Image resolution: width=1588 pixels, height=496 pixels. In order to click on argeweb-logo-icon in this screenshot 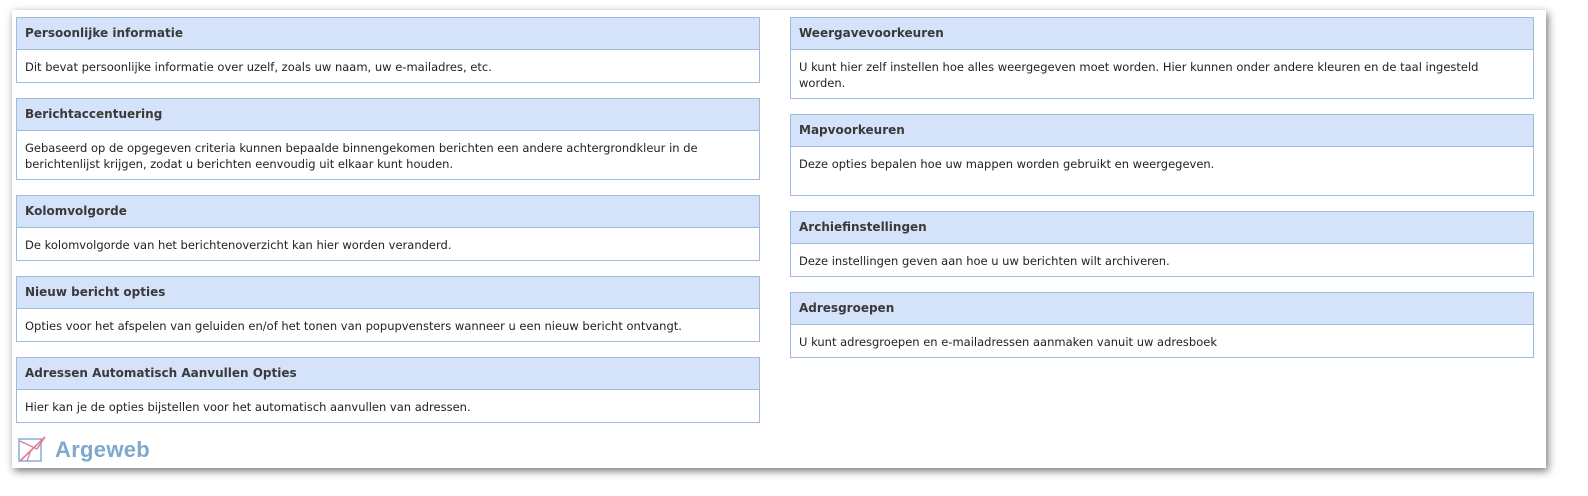, I will do `click(32, 449)`.